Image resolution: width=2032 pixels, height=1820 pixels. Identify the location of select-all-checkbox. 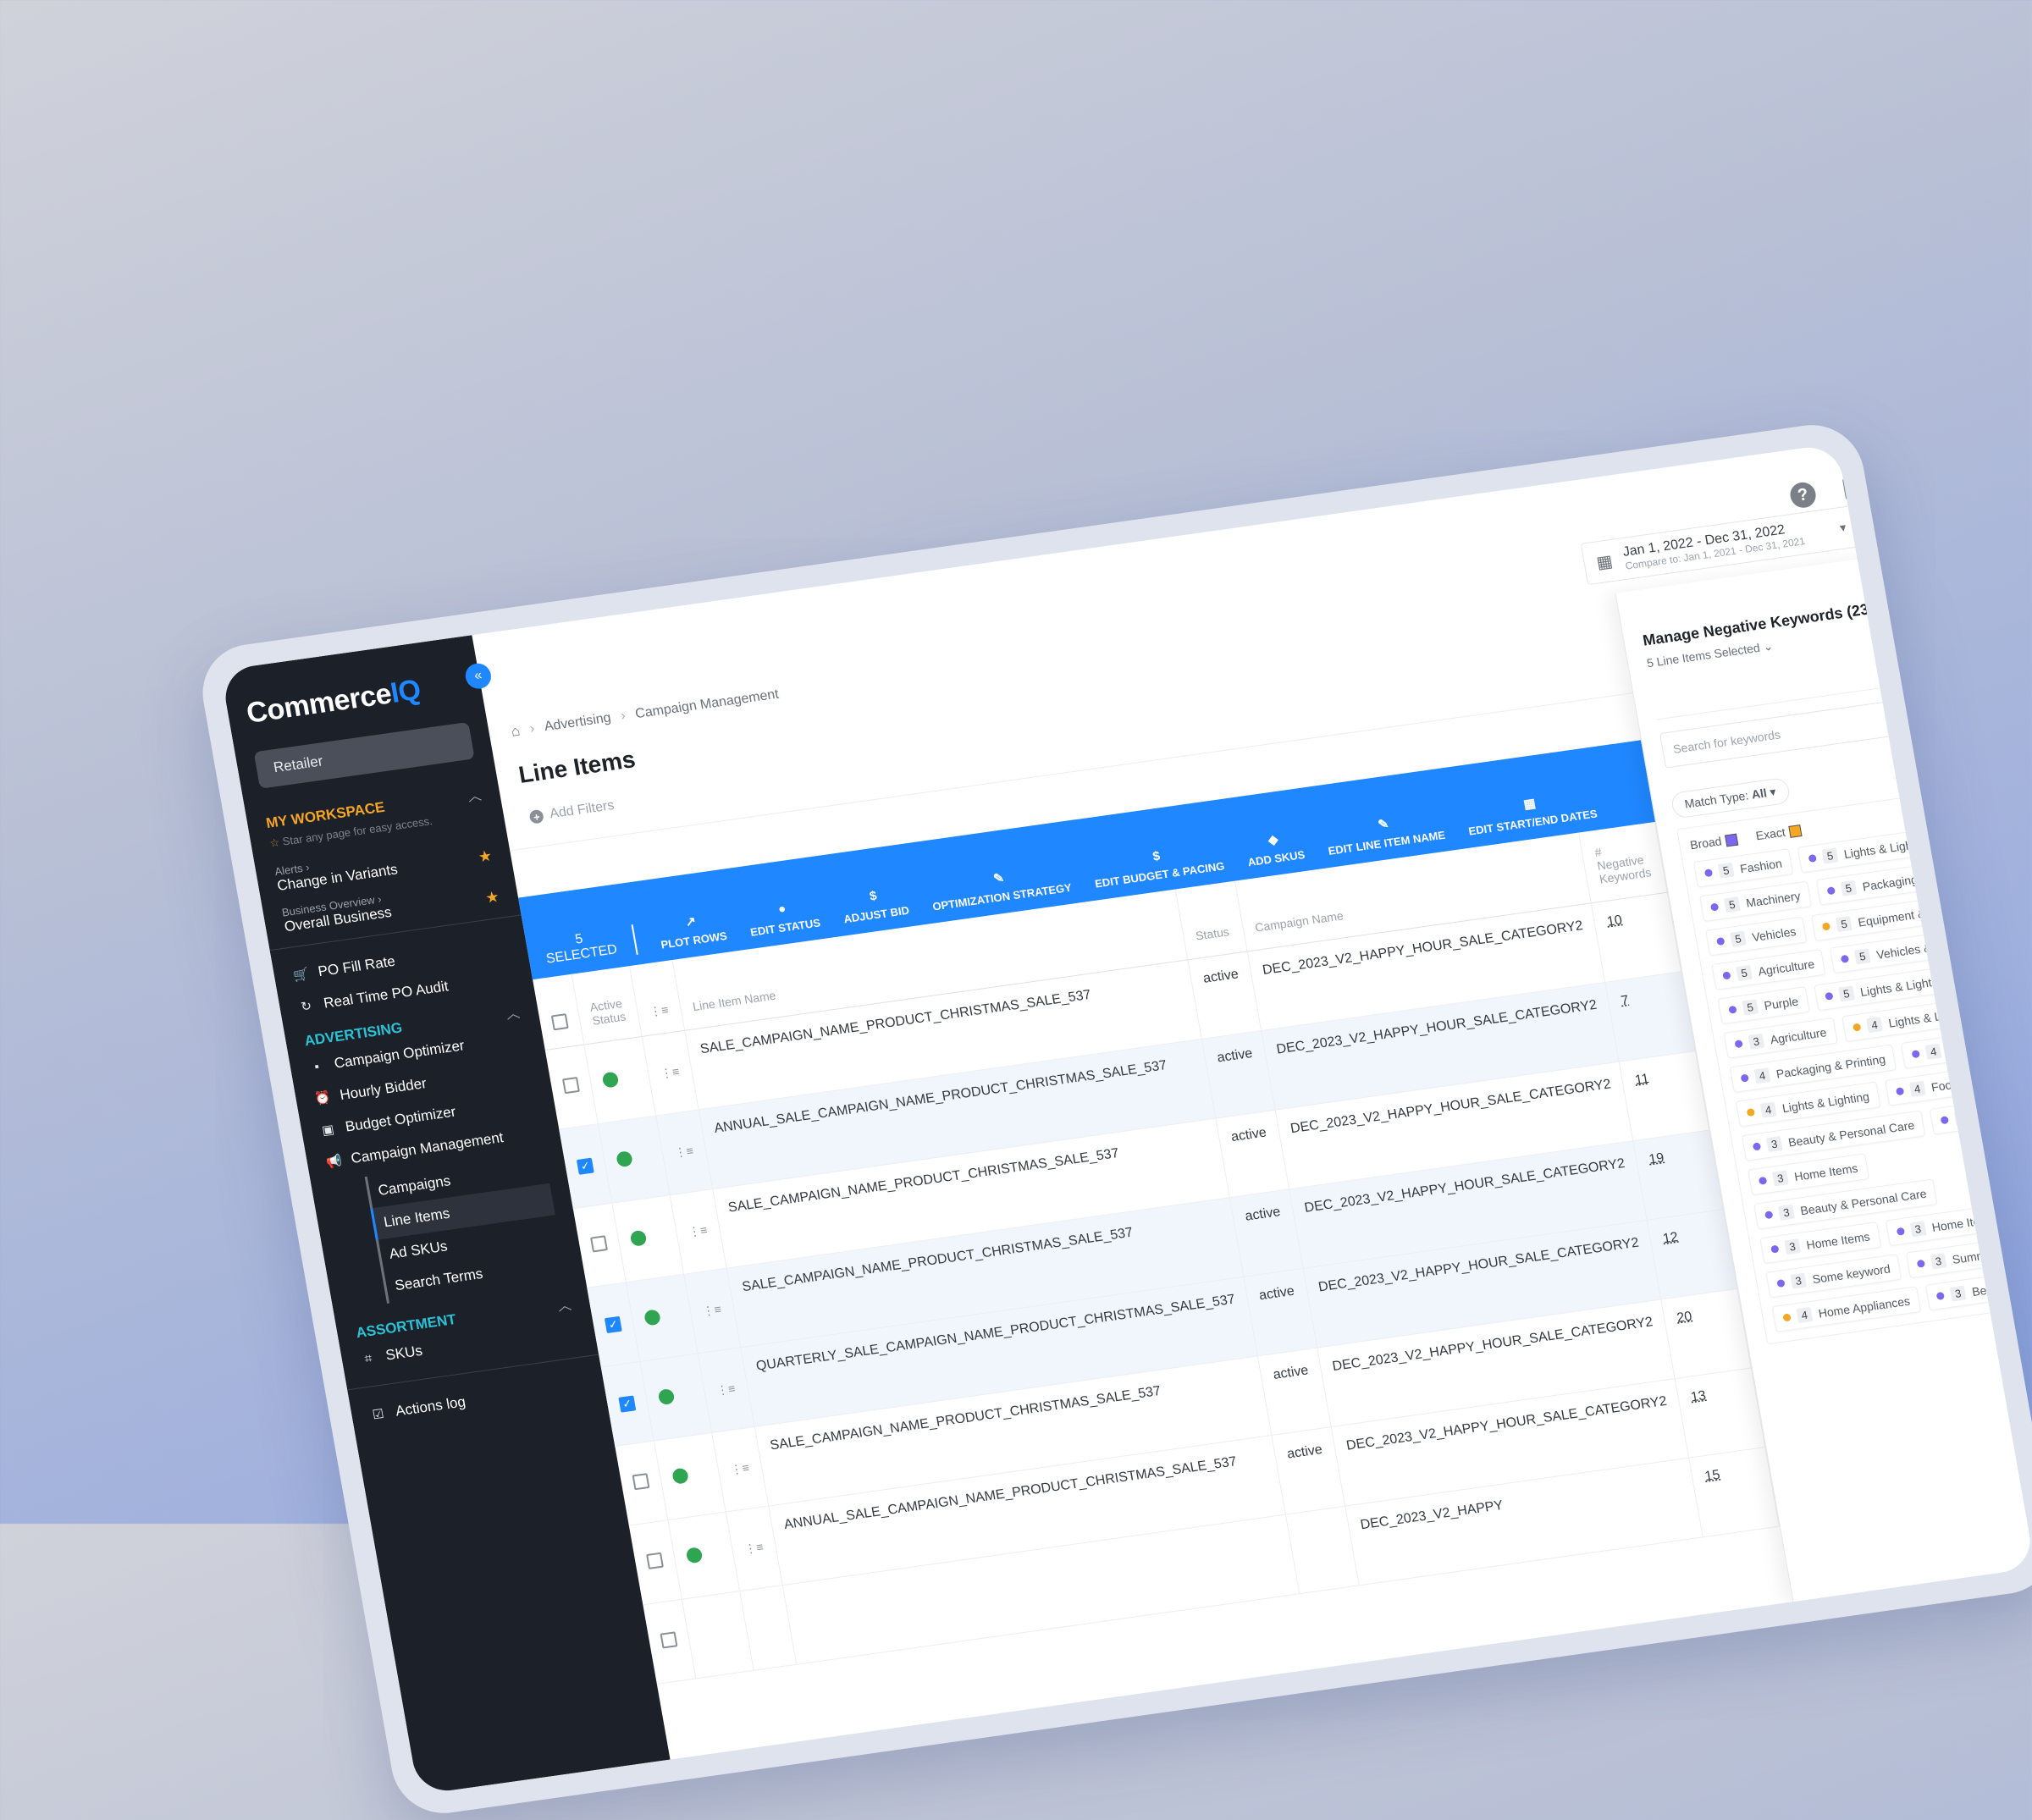
(559, 1022).